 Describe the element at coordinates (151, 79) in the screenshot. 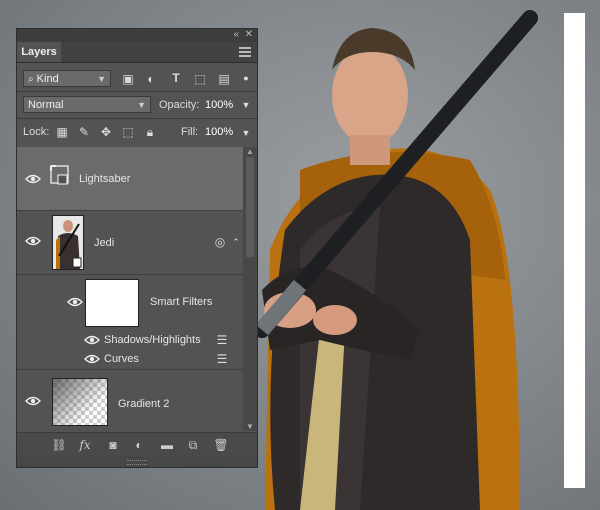

I see `adjustment-filter-icon: ◐` at that location.